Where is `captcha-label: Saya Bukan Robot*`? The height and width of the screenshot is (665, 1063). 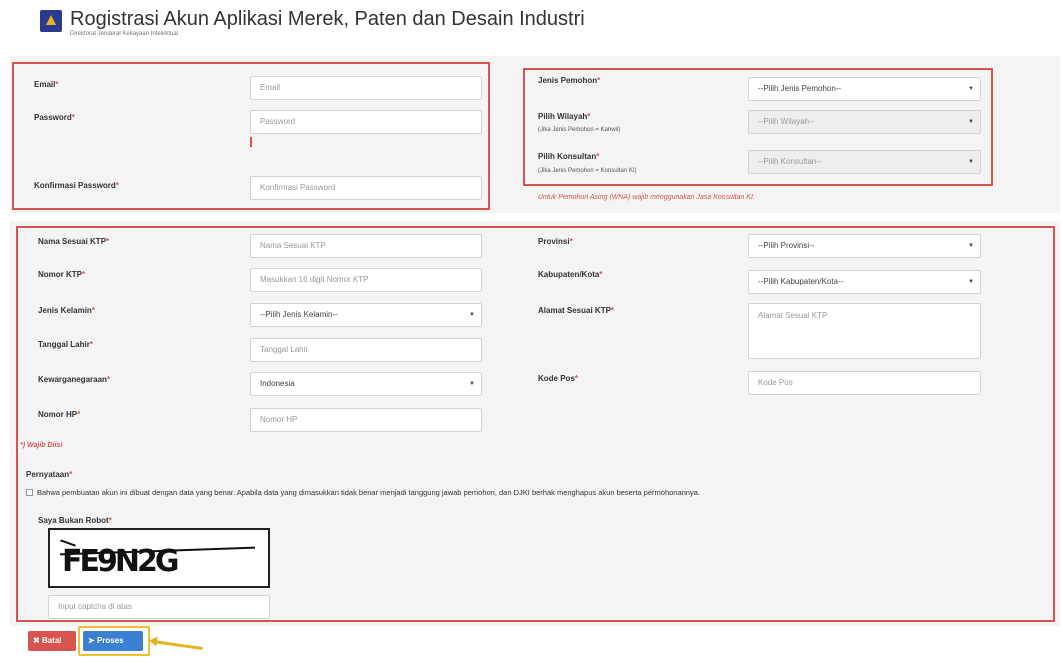
captcha-label: Saya Bukan Robot* is located at coordinates (75, 520).